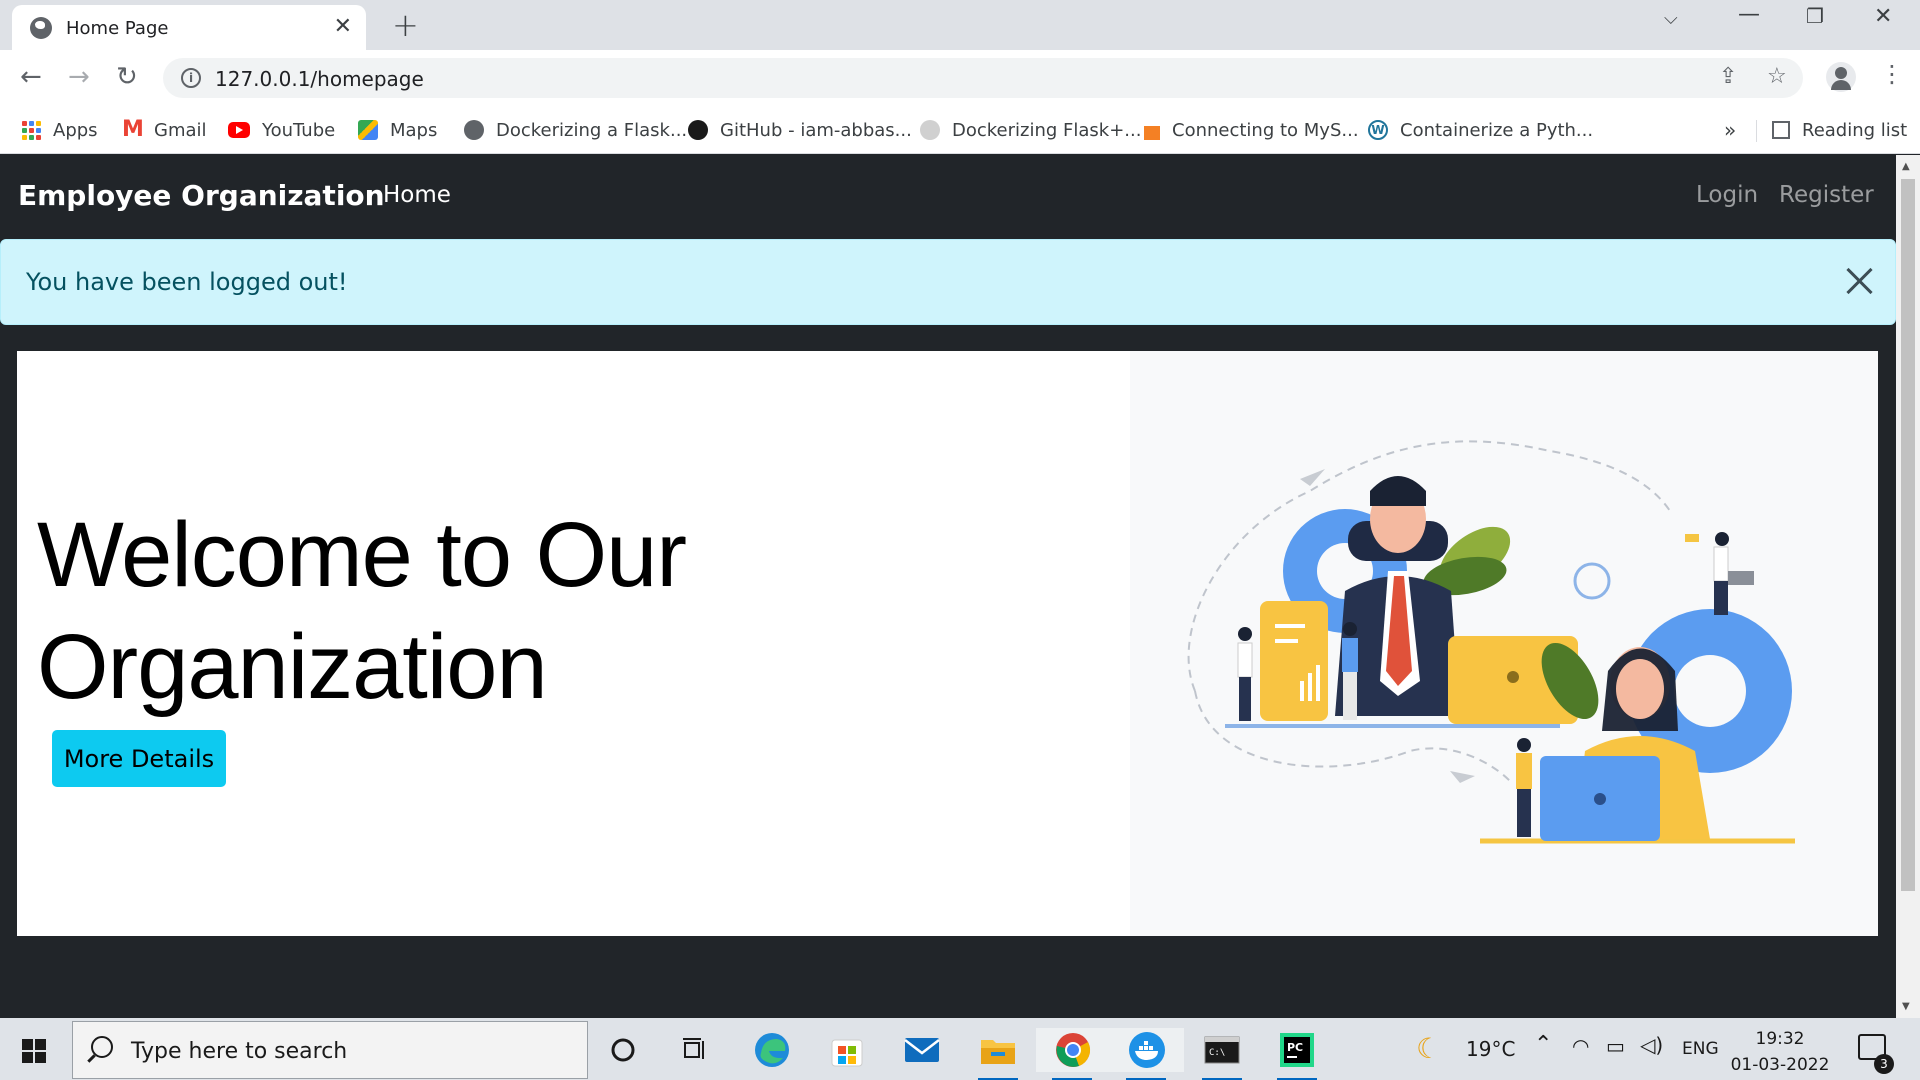 The width and height of the screenshot is (1920, 1080). I want to click on bookmark-apps: Apps, so click(60, 130).